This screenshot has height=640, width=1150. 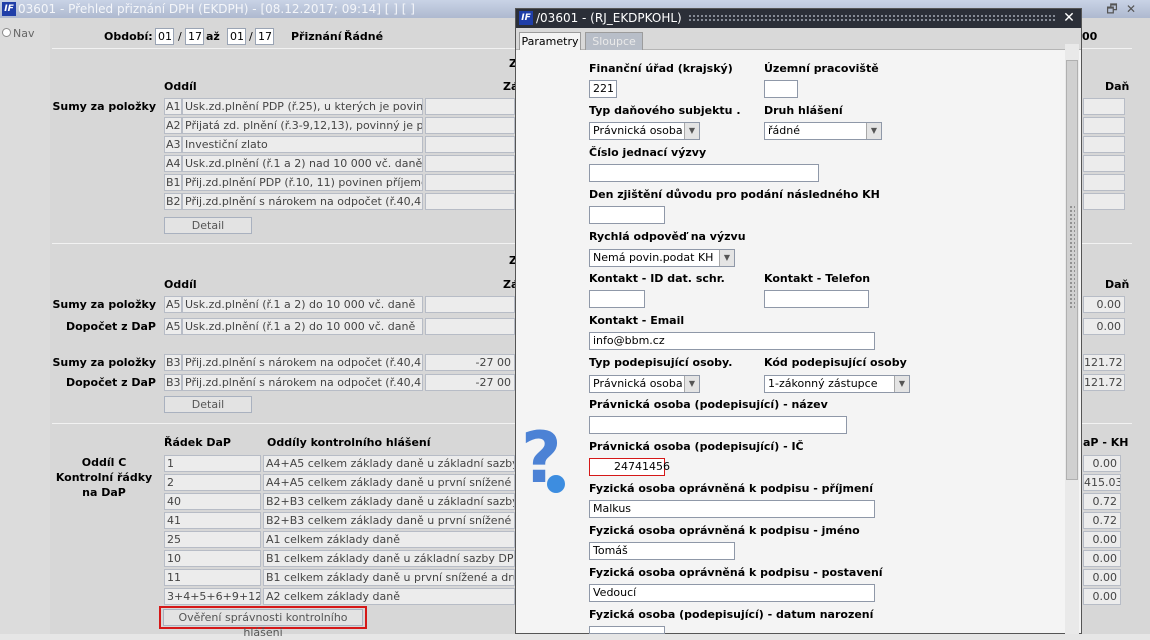 What do you see at coordinates (212, 501) in the screenshot?
I see `section-c-radek: 40` at bounding box center [212, 501].